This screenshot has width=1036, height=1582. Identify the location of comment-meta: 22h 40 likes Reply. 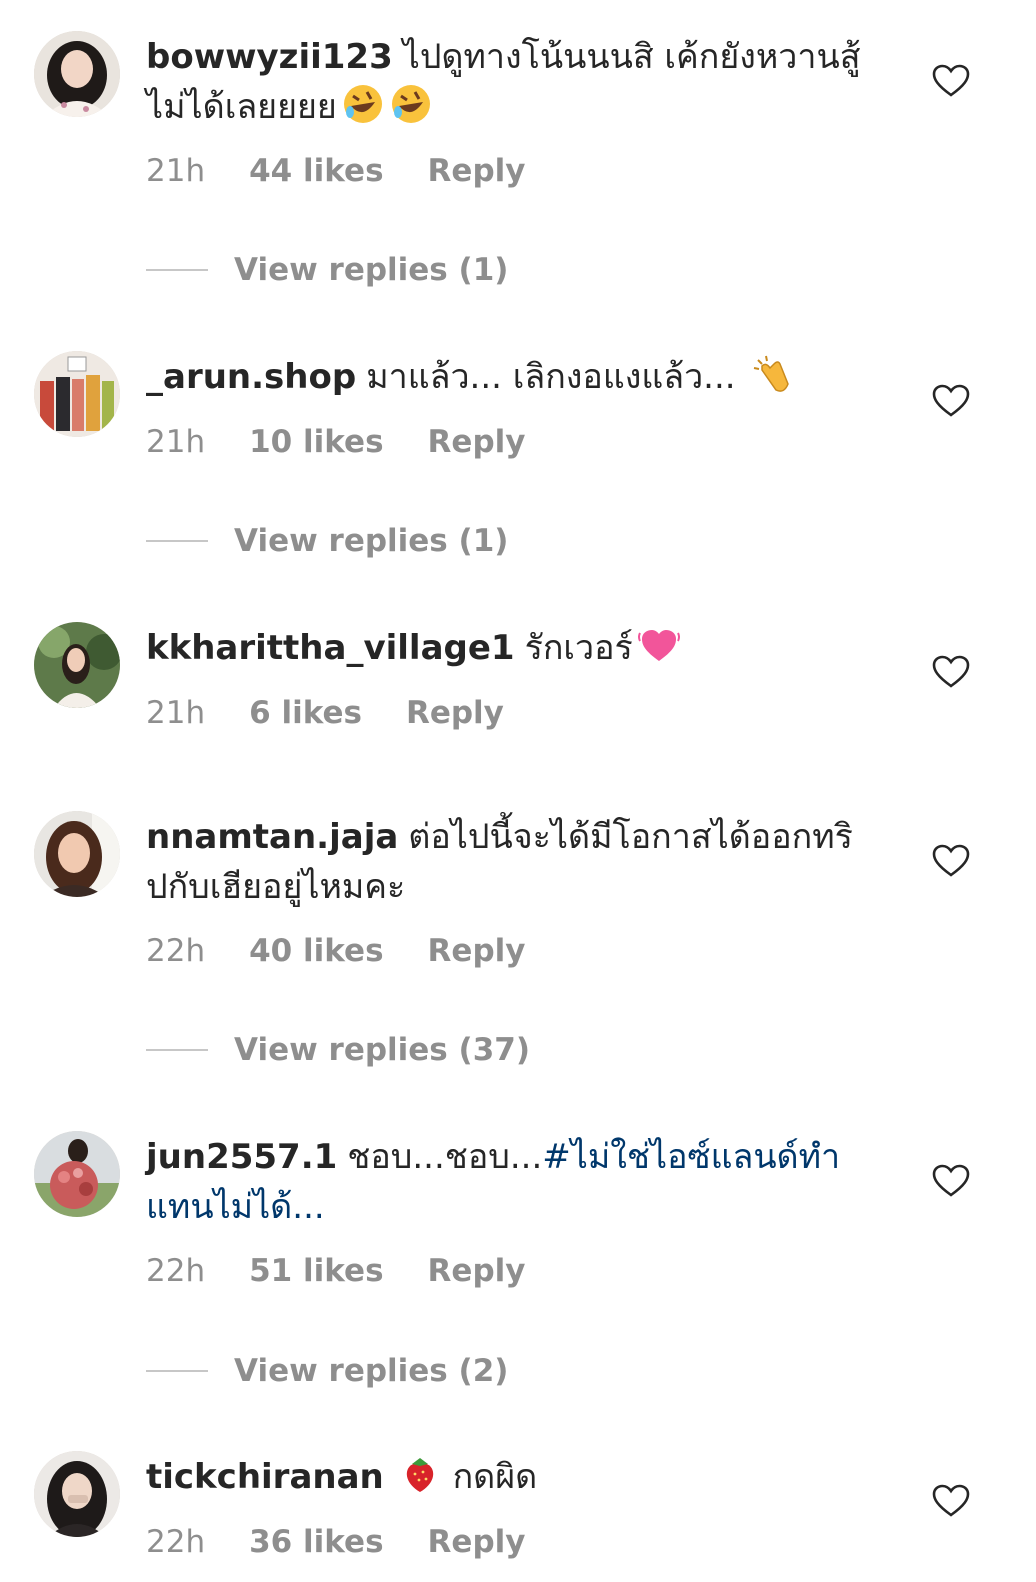
(357, 951).